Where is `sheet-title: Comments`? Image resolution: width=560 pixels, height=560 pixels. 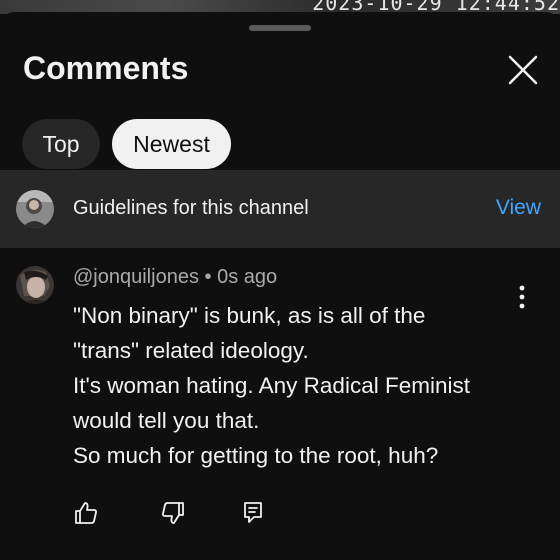 sheet-title: Comments is located at coordinates (106, 68).